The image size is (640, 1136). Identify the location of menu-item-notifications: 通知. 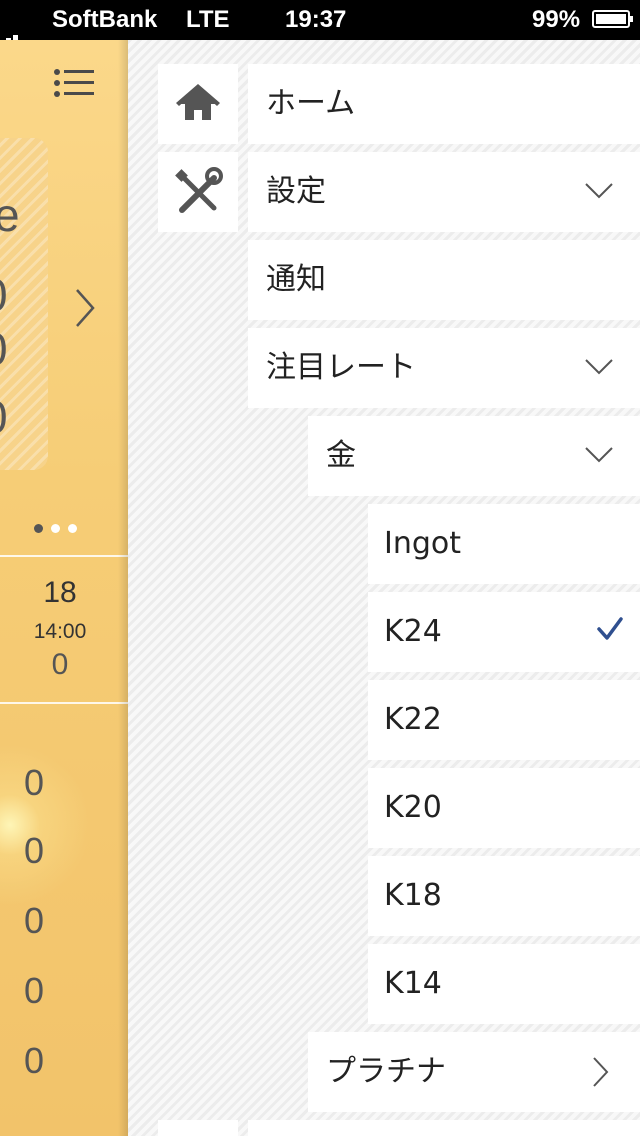
(444, 280).